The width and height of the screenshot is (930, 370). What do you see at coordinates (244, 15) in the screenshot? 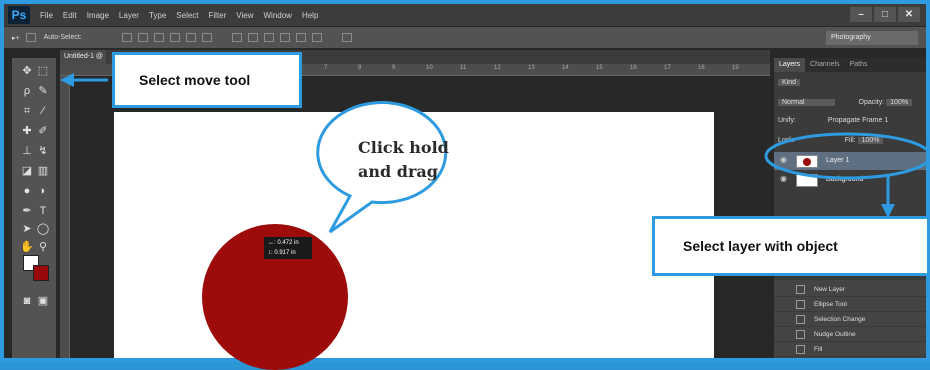
I see `menu-view: View` at bounding box center [244, 15].